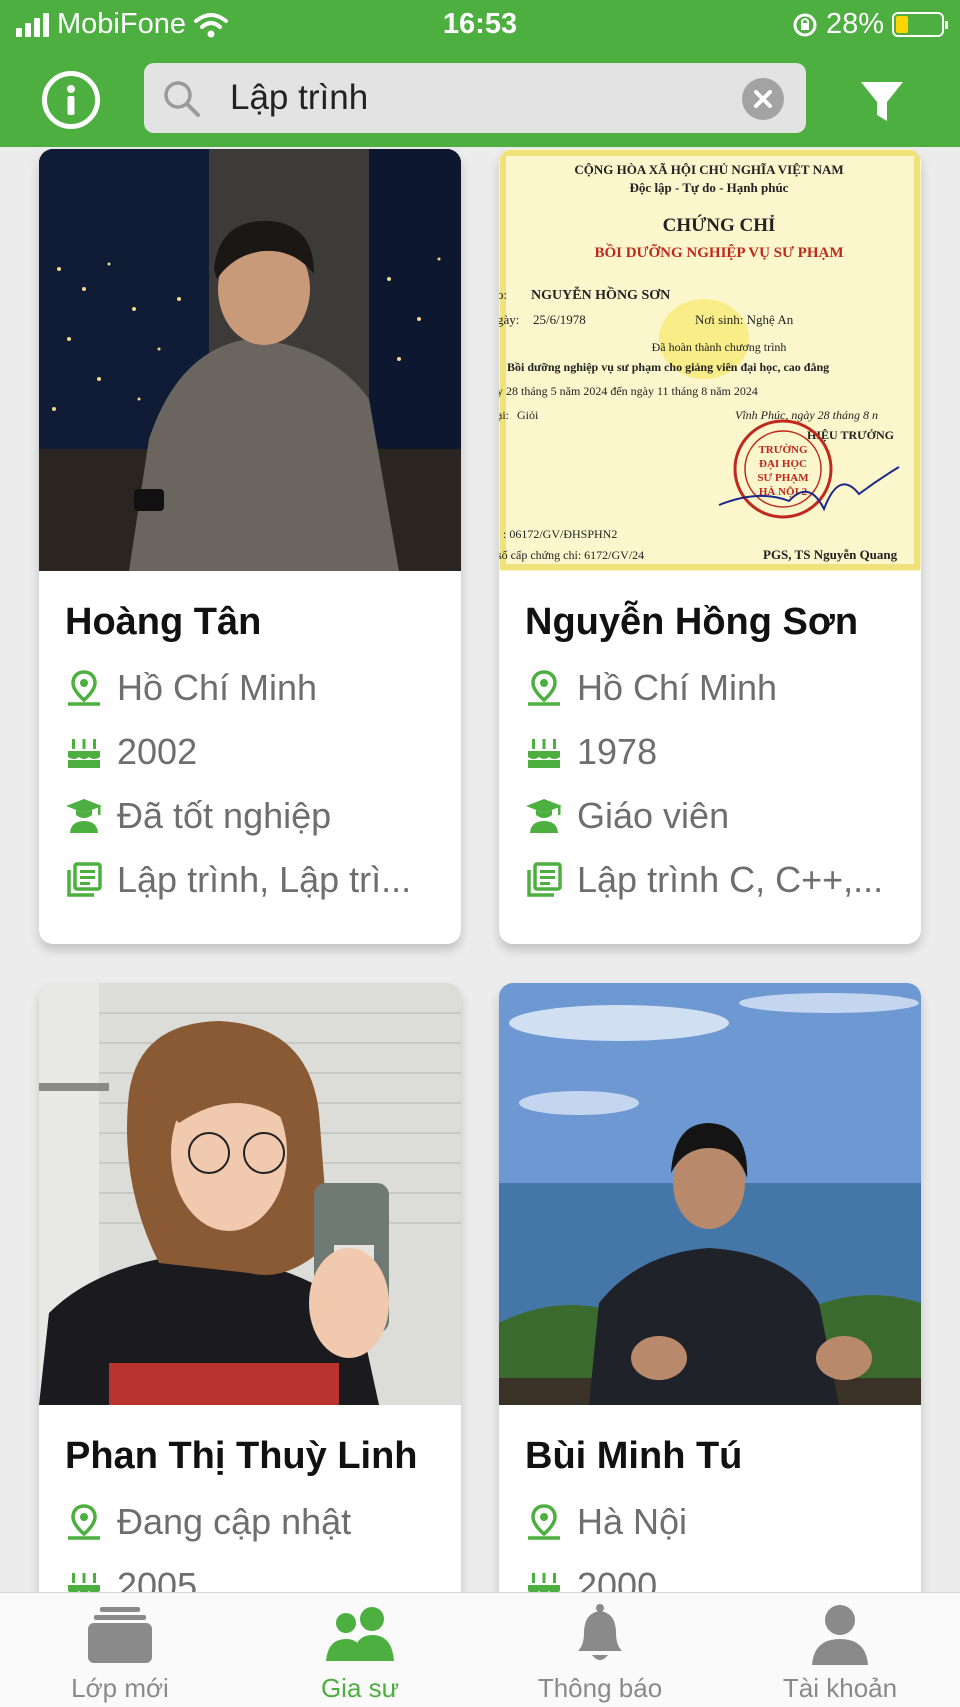 The image size is (960, 1707). I want to click on tutor-birth-year: 1978, so click(591, 752).